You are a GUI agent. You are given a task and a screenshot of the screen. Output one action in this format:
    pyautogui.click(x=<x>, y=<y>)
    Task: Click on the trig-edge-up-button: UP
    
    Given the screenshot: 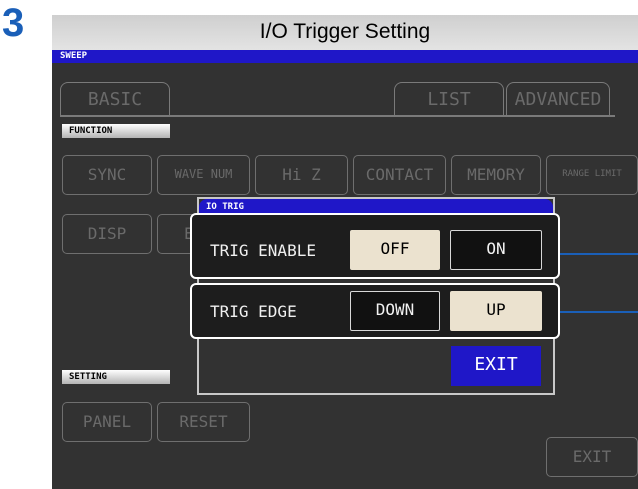 What is the action you would take?
    pyautogui.click(x=496, y=311)
    